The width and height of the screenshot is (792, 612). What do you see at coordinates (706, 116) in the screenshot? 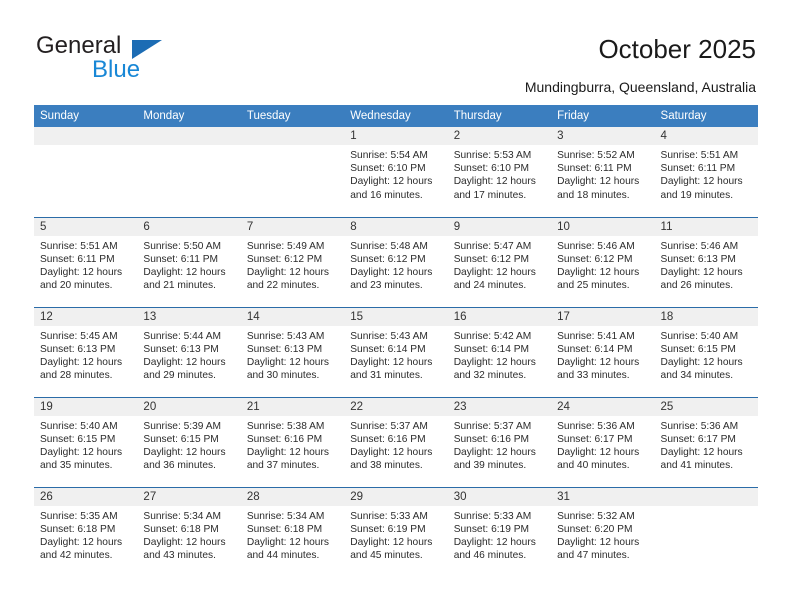
I see `weekday-header-saturday: Saturday` at bounding box center [706, 116].